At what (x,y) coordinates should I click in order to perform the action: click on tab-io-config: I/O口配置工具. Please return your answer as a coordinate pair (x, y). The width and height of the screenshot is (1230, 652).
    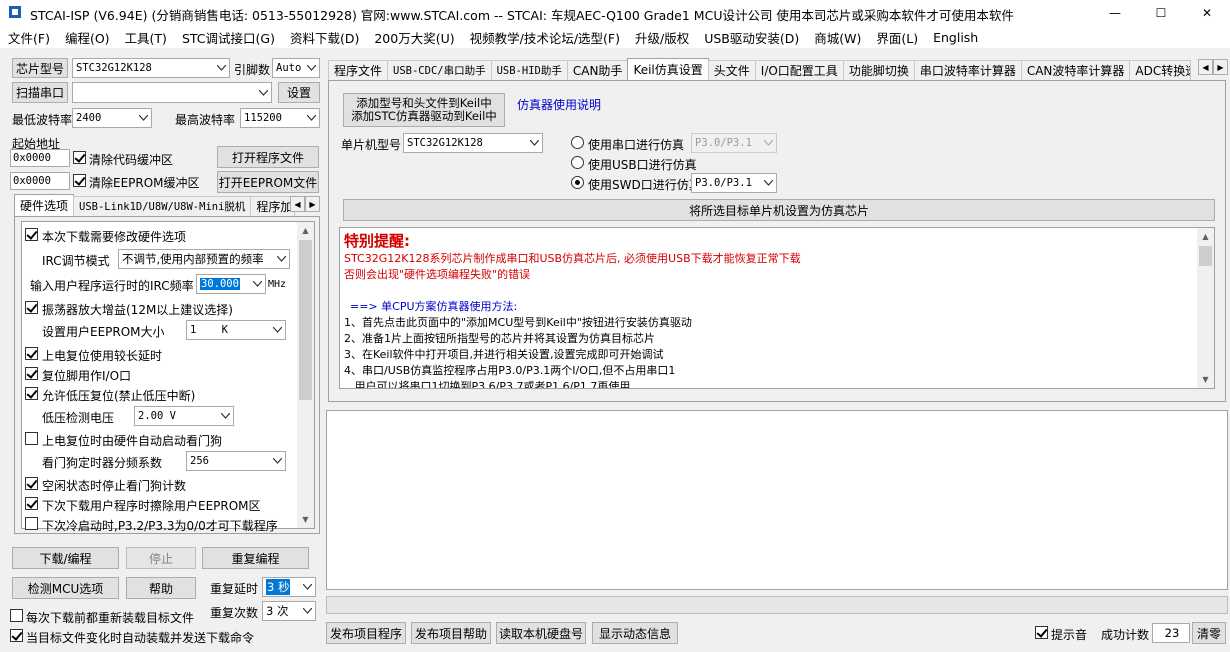
    Looking at the image, I should click on (799, 70).